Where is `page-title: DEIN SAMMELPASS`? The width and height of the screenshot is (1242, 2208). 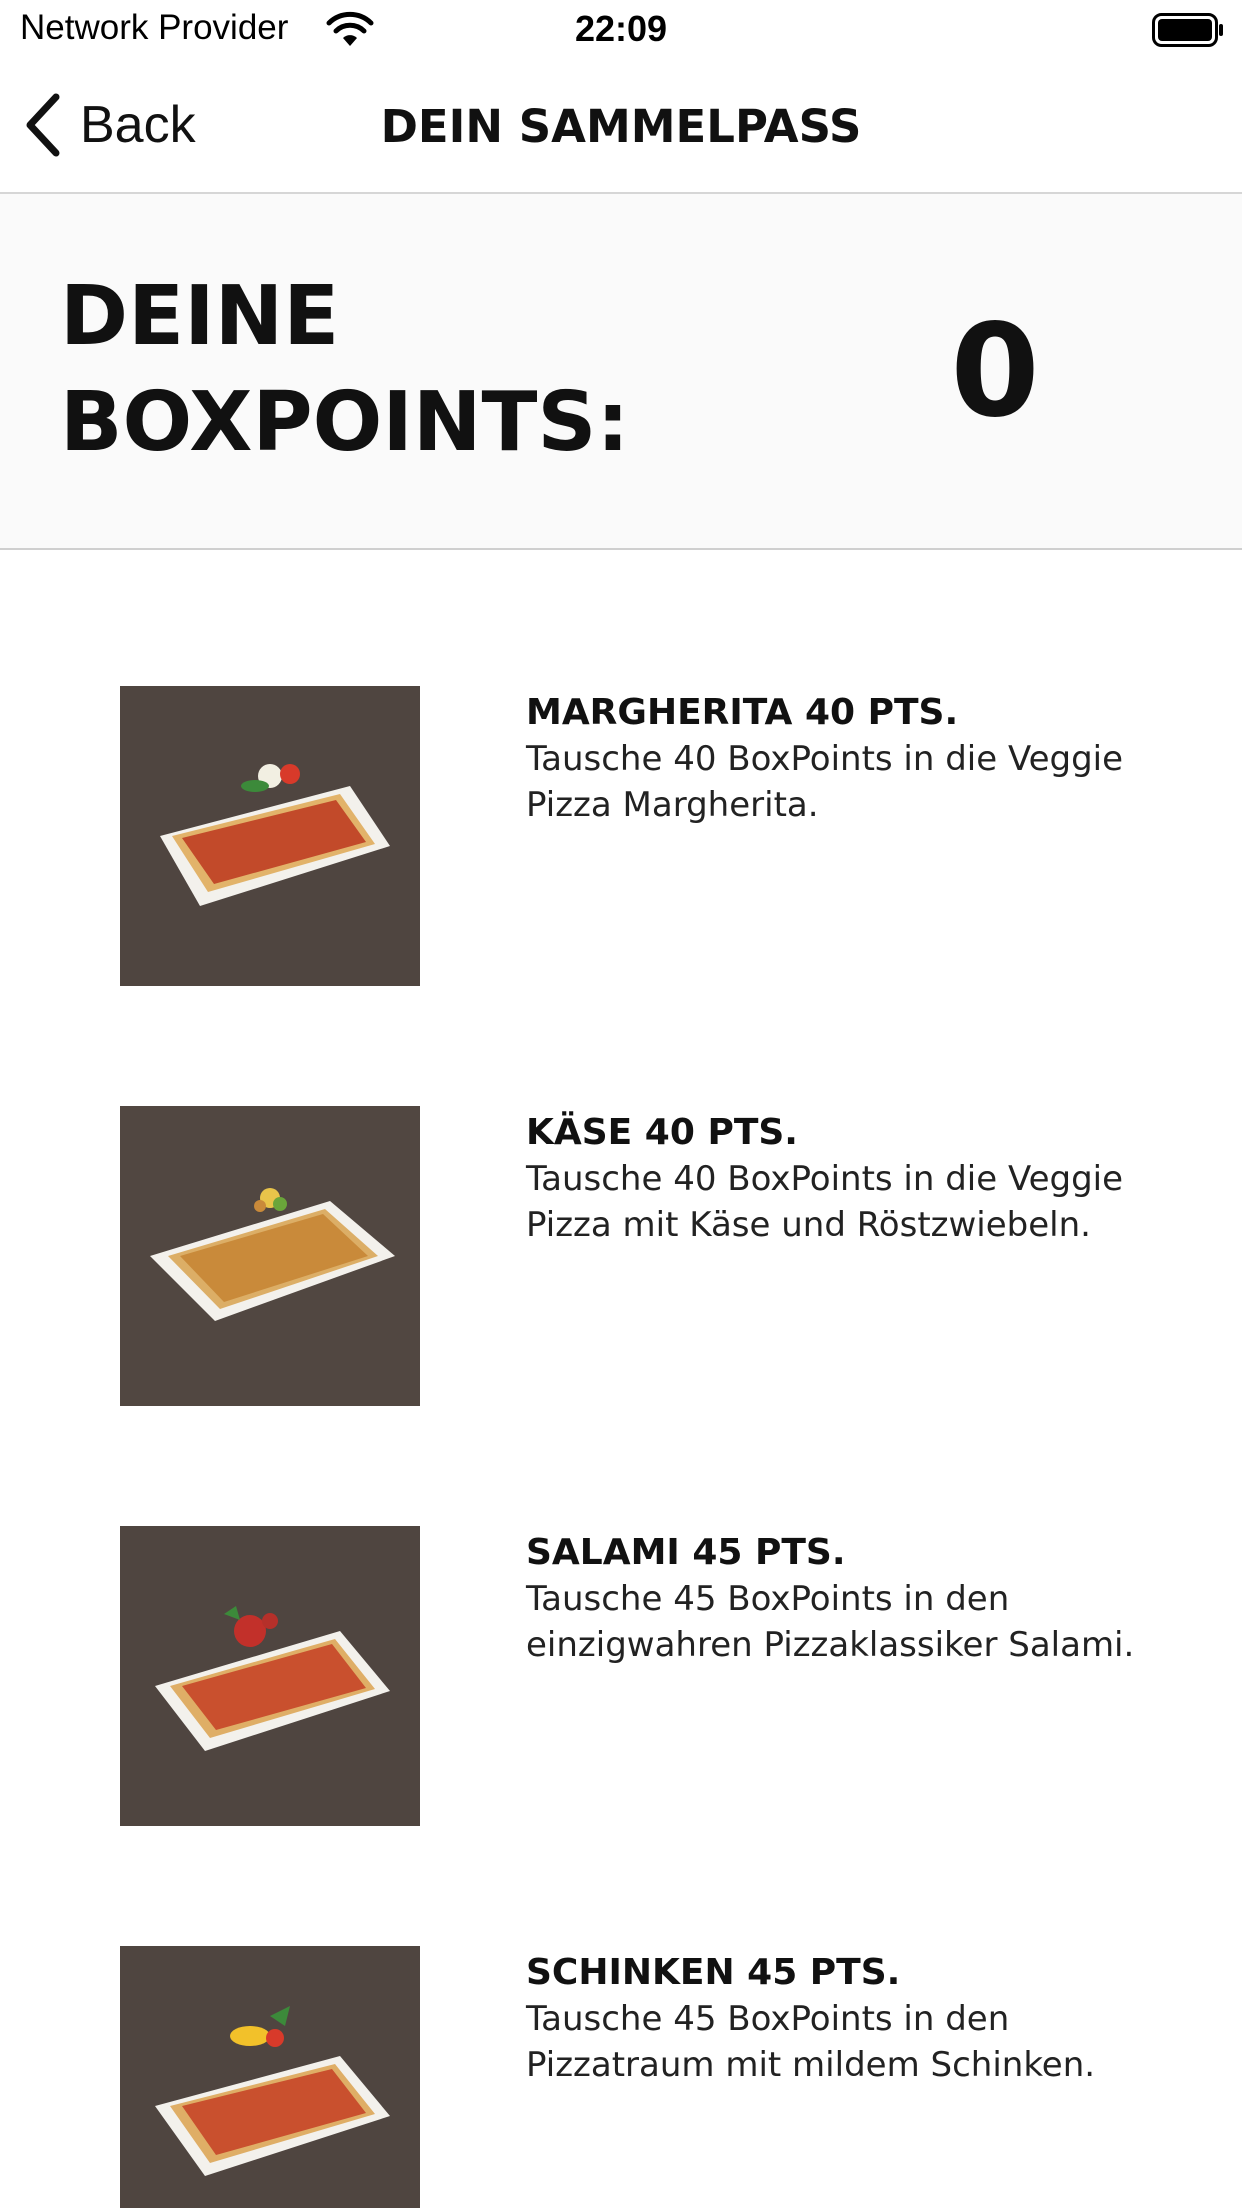
page-title: DEIN SAMMELPASS is located at coordinates (621, 126).